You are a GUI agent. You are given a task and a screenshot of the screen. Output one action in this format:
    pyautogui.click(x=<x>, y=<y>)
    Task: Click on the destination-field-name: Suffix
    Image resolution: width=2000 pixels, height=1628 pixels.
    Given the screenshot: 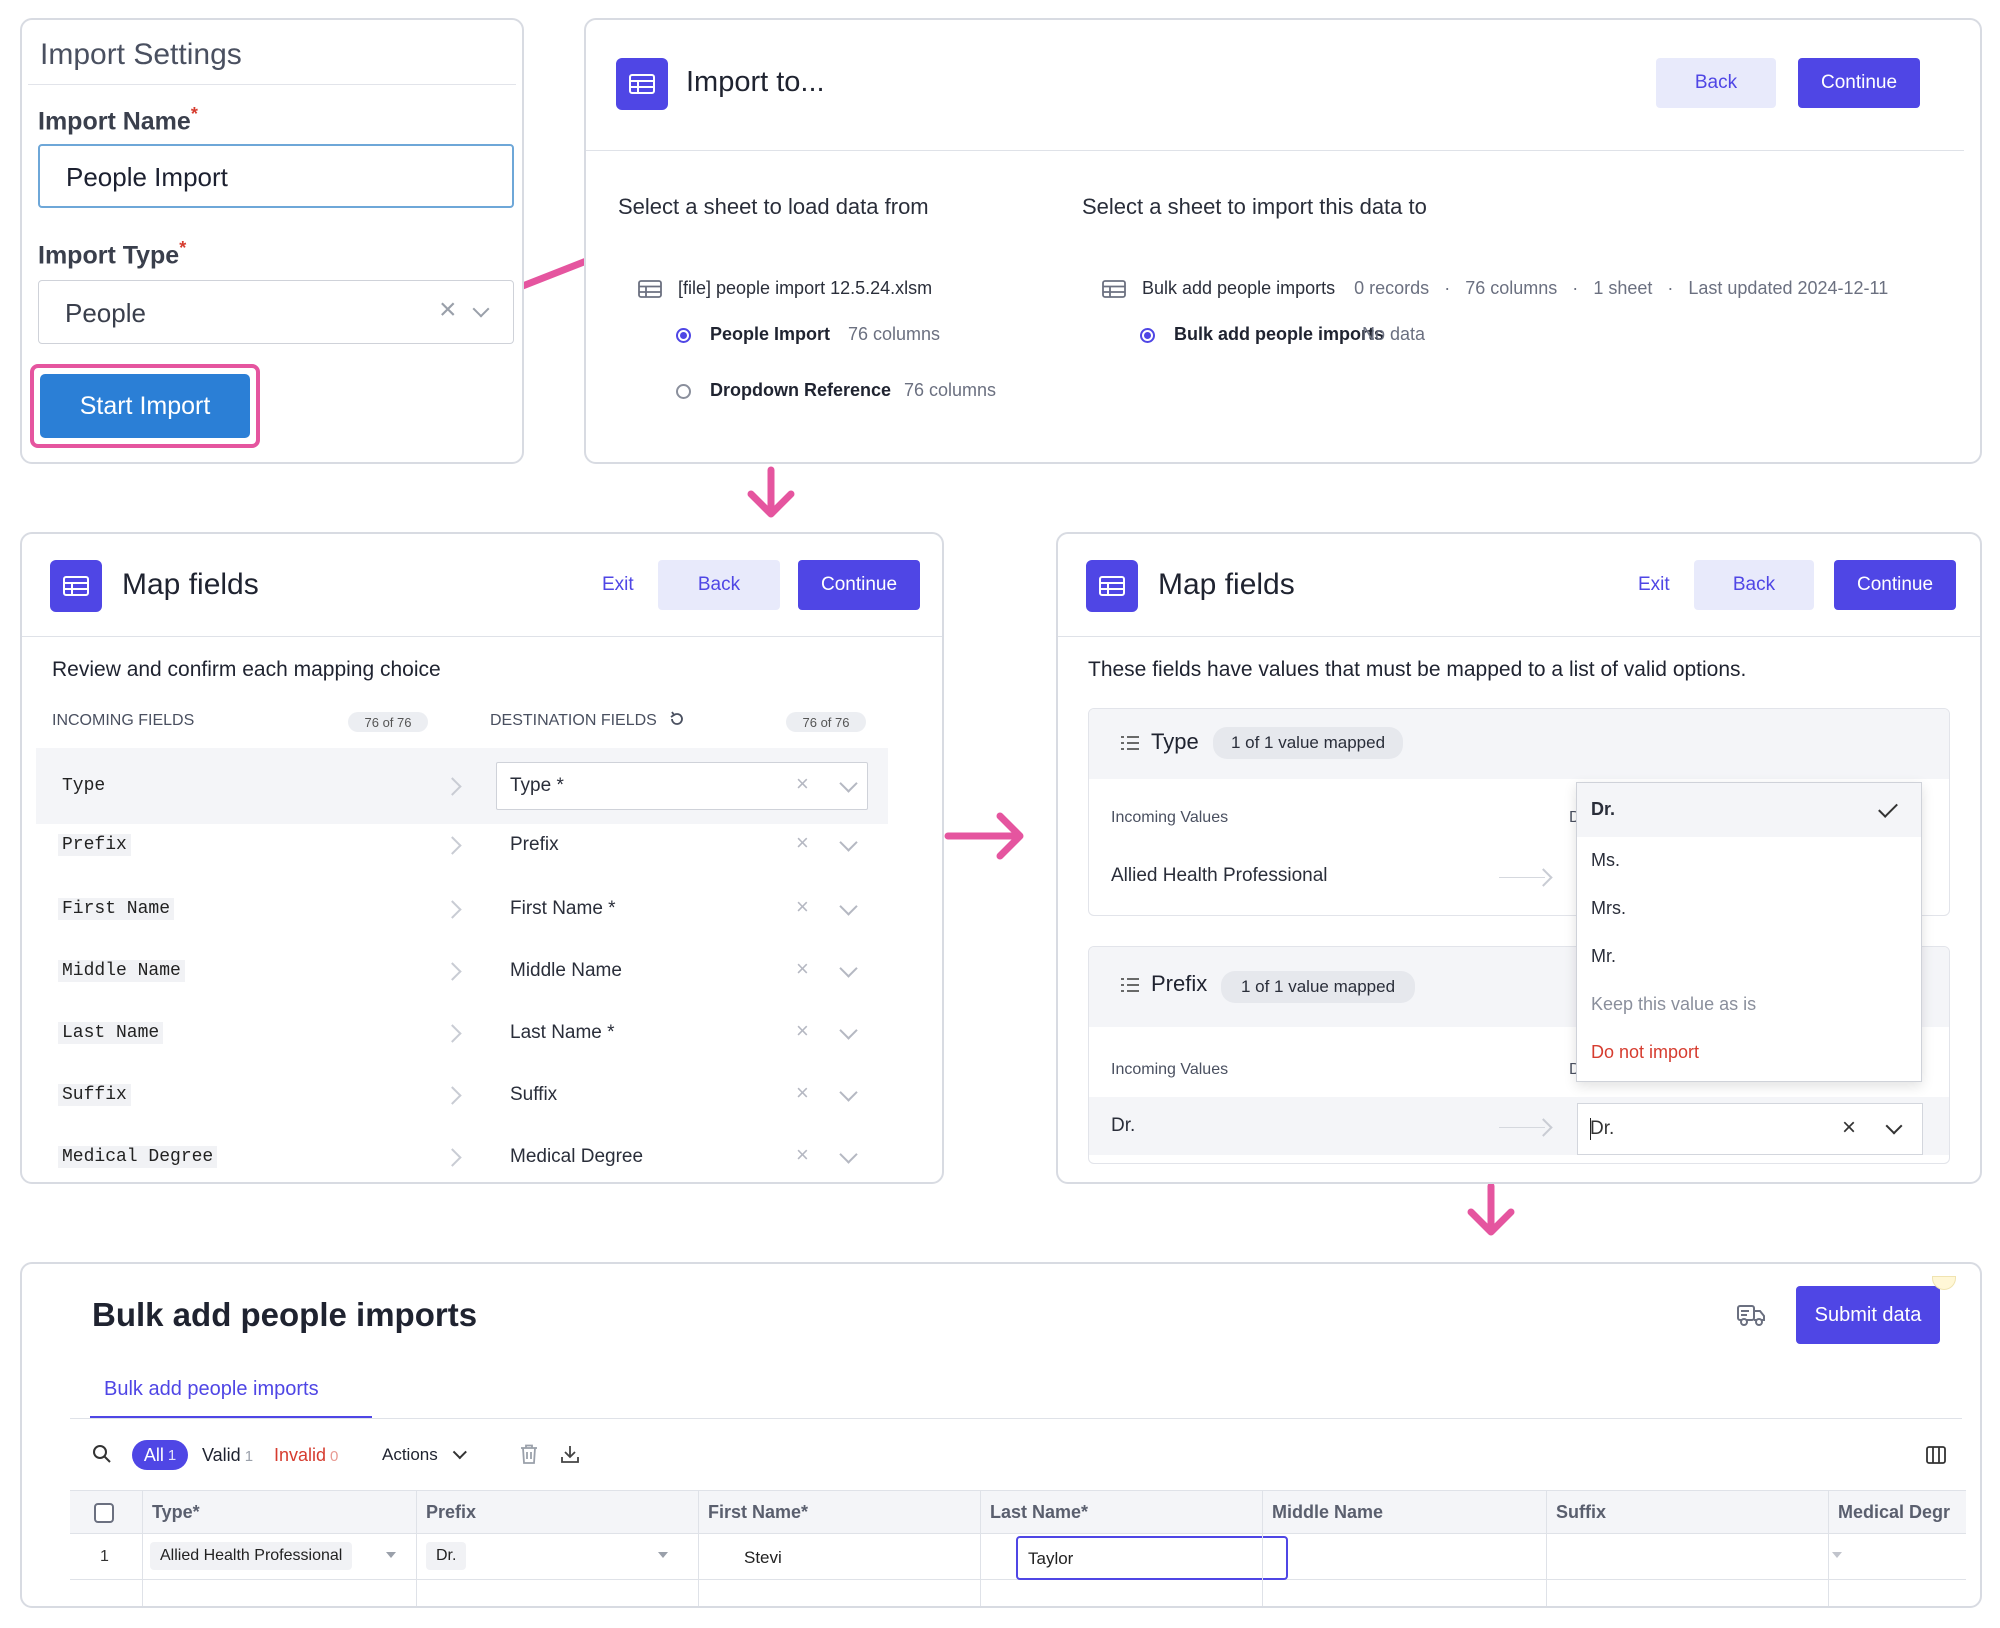 What is the action you would take?
    pyautogui.click(x=533, y=1095)
    